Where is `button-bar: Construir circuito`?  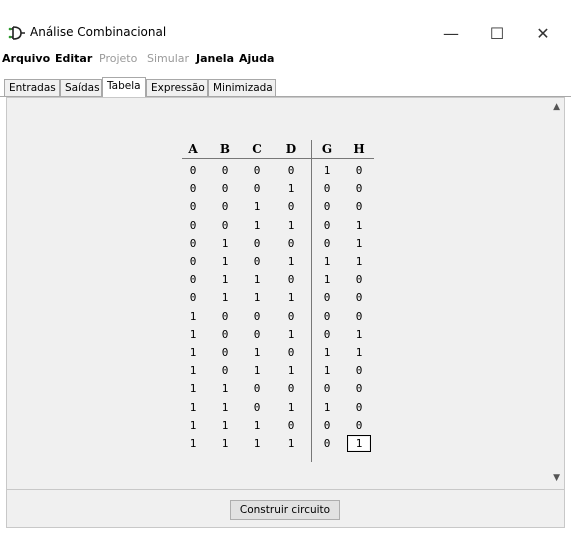
button-bar: Construir circuito is located at coordinates (285, 509).